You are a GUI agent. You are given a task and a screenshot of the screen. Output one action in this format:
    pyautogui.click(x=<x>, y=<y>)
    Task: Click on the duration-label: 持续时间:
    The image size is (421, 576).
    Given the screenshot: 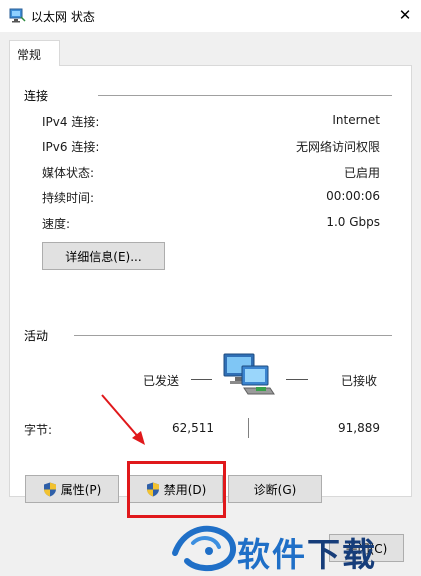 What is the action you would take?
    pyautogui.click(x=68, y=198)
    